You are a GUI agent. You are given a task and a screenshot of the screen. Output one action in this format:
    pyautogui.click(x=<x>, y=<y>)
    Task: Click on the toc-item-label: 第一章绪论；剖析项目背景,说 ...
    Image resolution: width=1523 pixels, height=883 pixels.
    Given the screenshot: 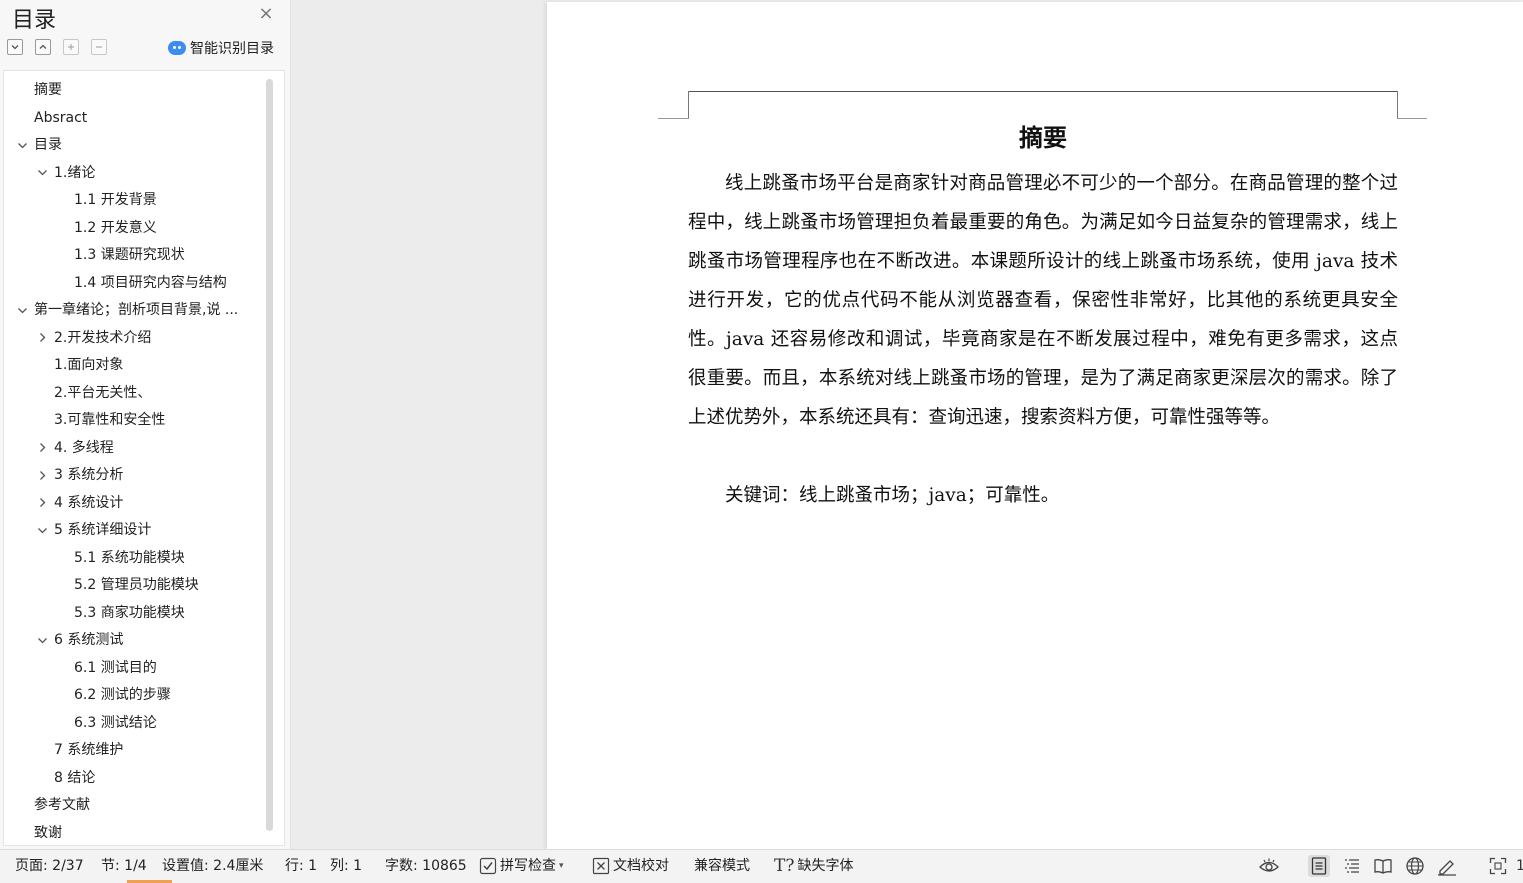 What is the action you would take?
    pyautogui.click(x=136, y=310)
    